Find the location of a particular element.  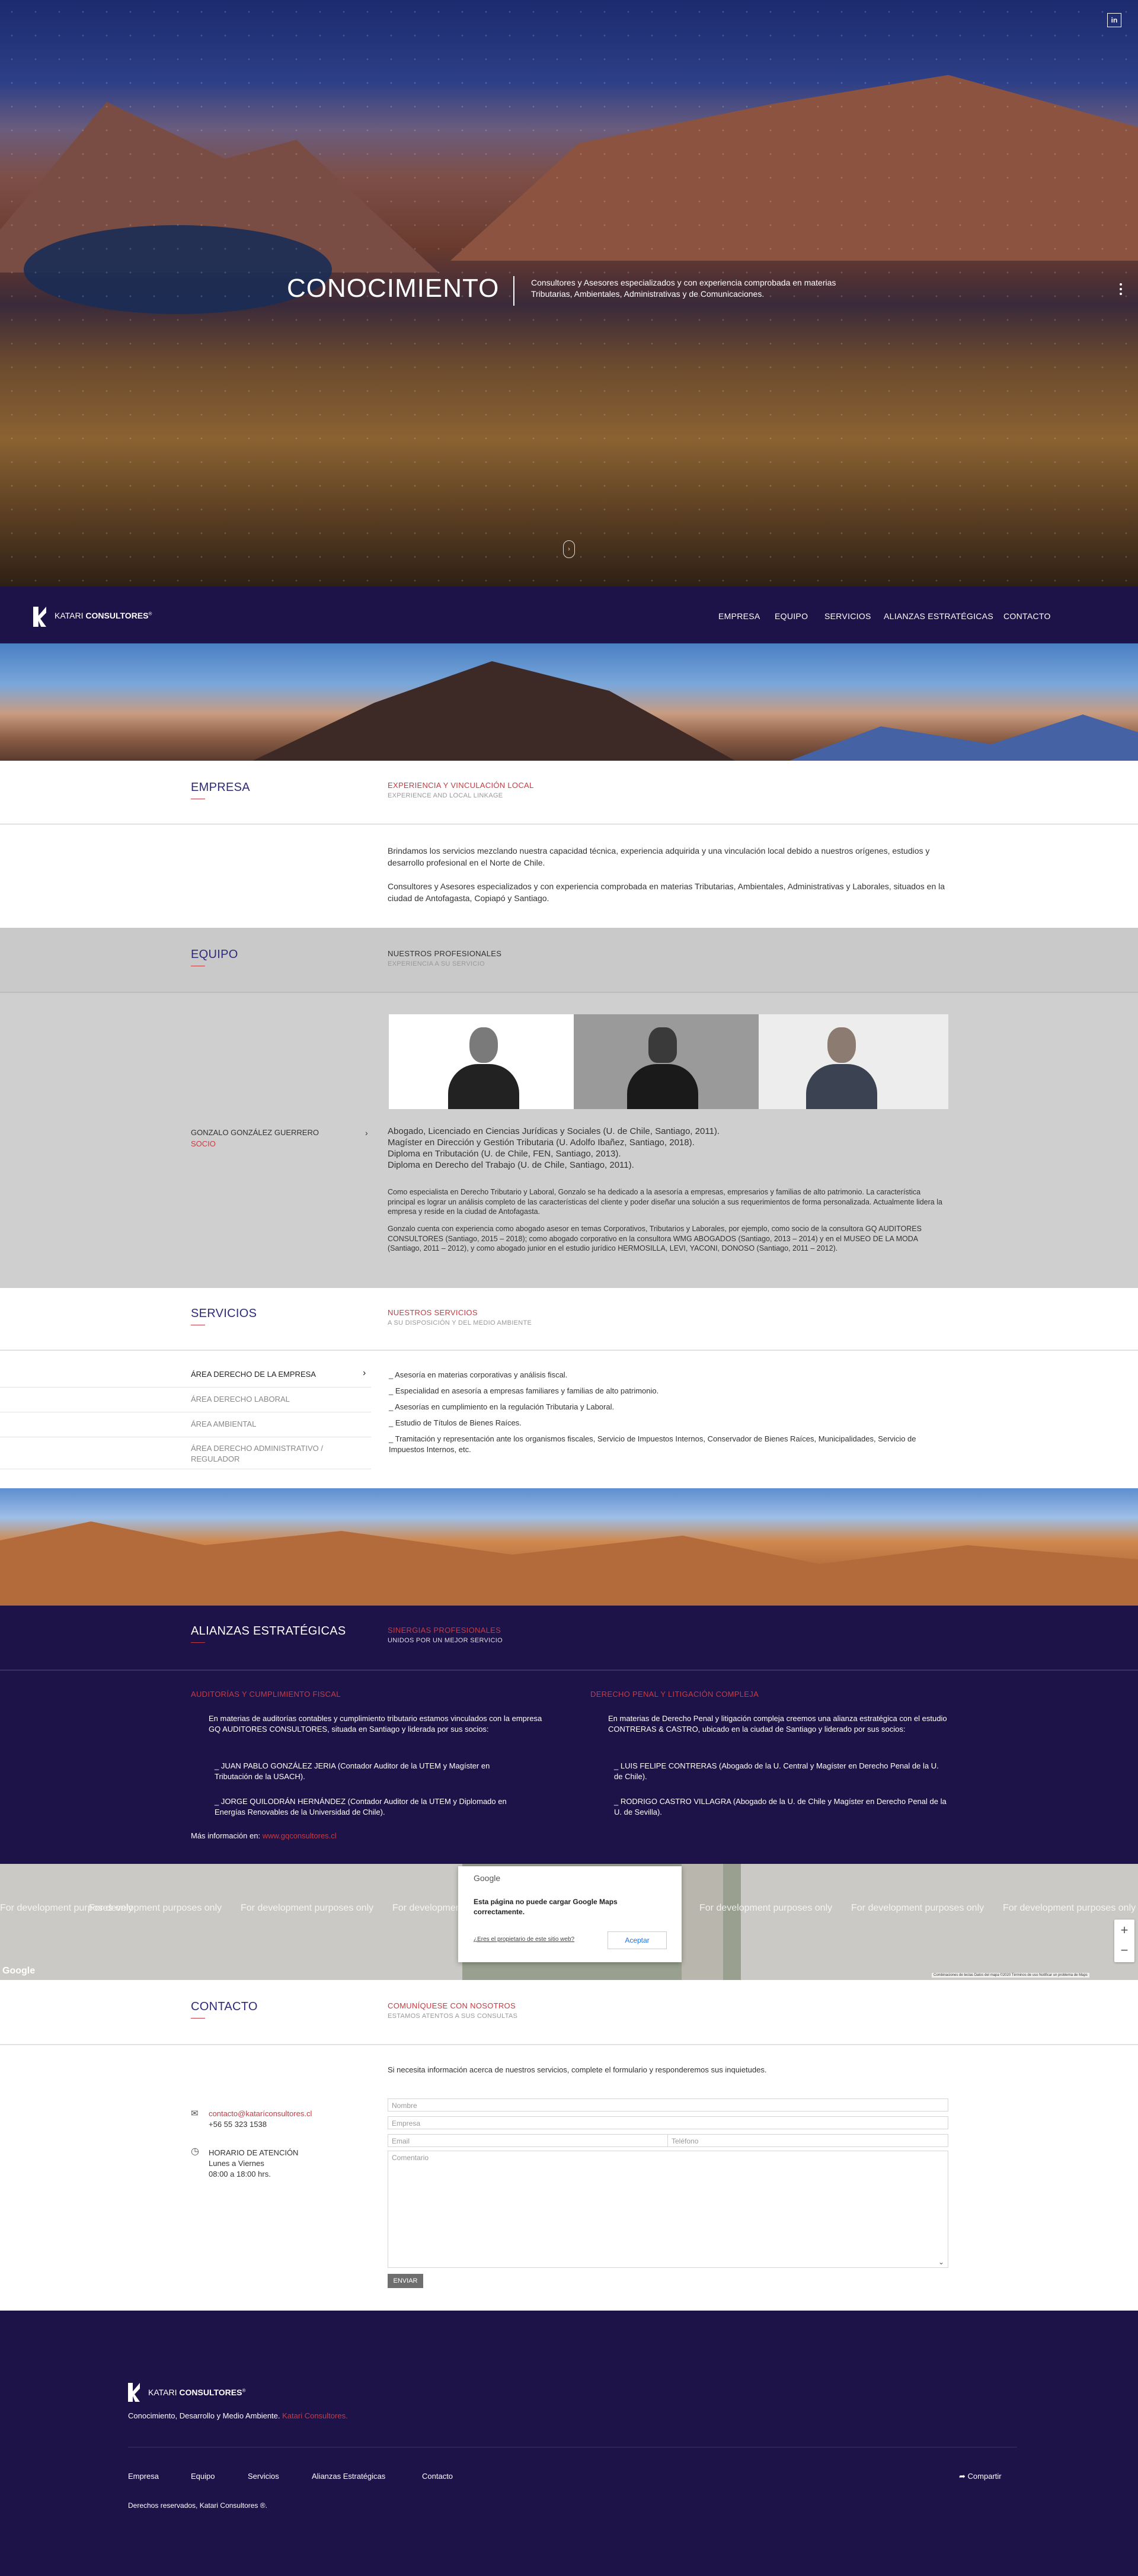

nav-brand: KATARI CONSULTORES® is located at coordinates (103, 616).